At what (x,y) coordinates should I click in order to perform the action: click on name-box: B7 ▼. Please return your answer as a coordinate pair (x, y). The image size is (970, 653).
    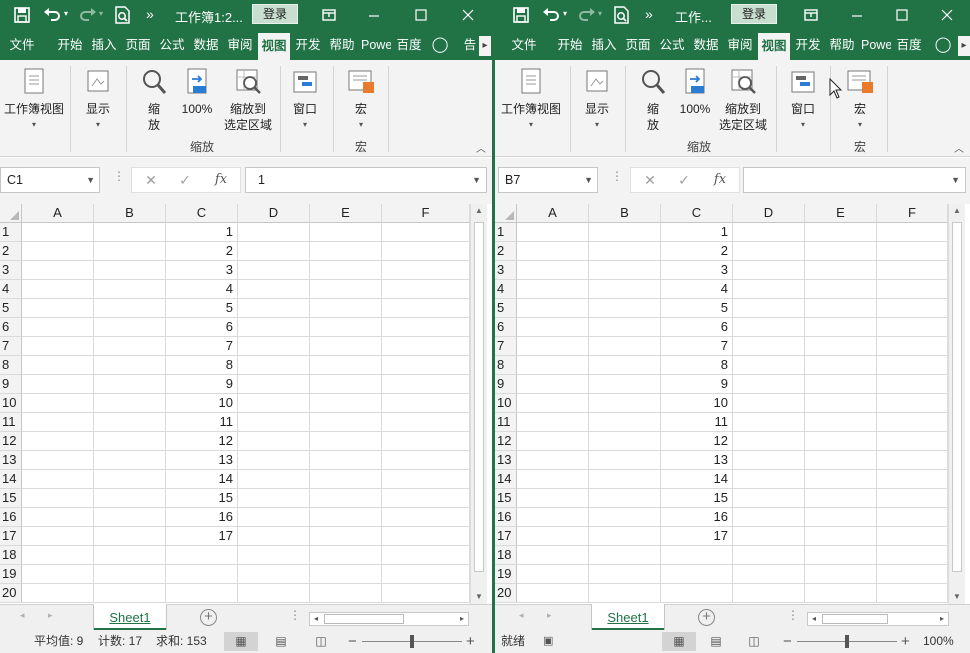
    Looking at the image, I should click on (548, 180).